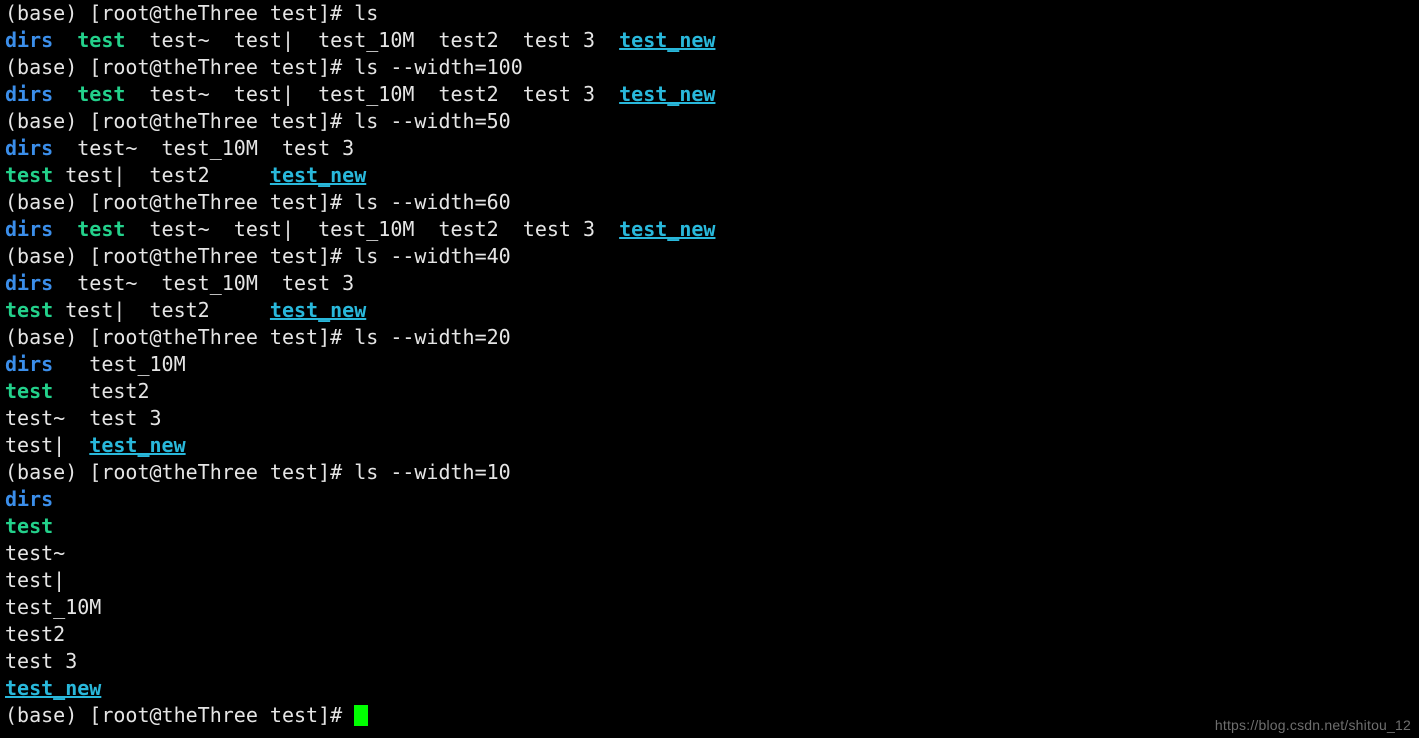 The width and height of the screenshot is (1419, 738). I want to click on terminal-prompt-line: (base) [root@theThree test]#, so click(709, 715).